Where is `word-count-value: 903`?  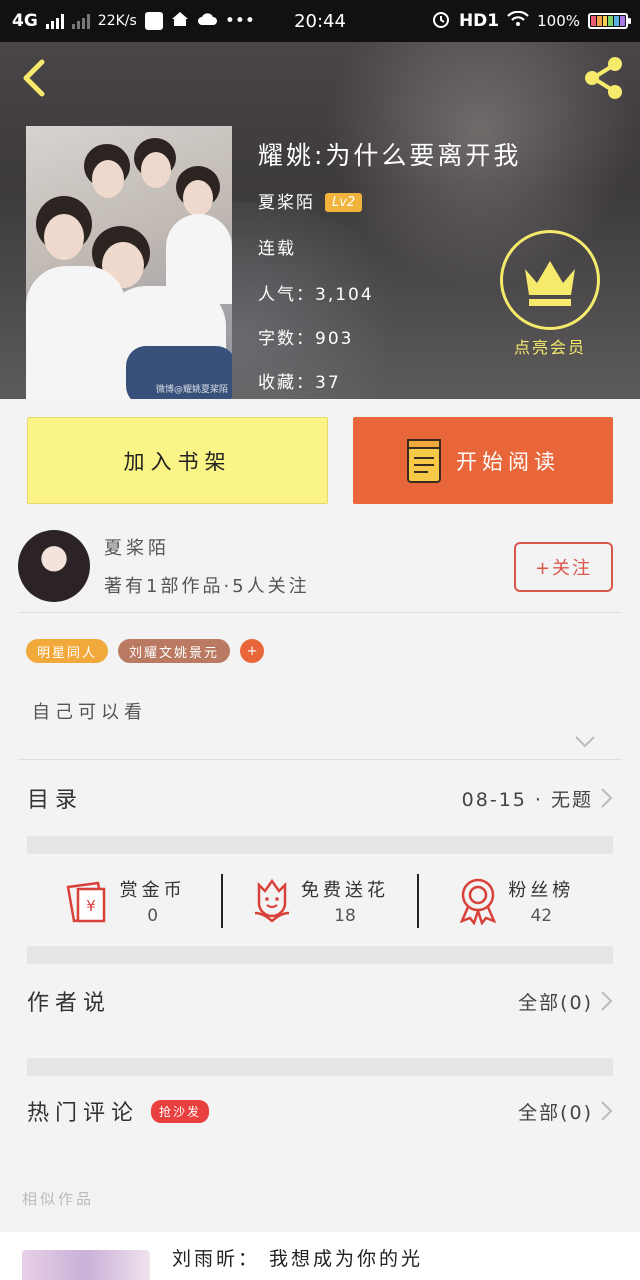
word-count-value: 903 is located at coordinates (334, 339).